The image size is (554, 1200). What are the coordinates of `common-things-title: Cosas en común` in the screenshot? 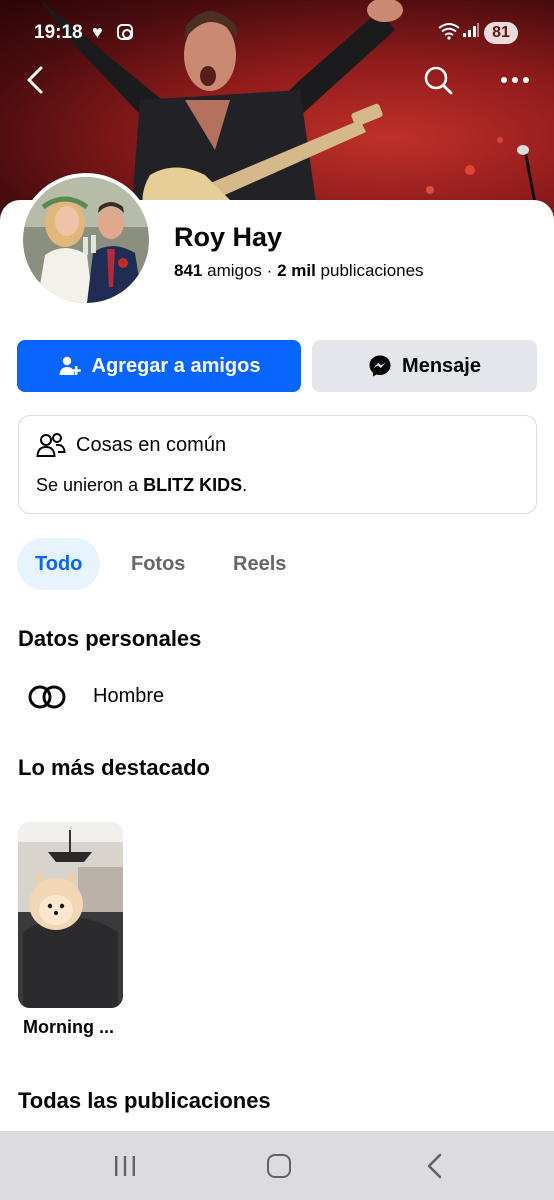 It's located at (151, 445).